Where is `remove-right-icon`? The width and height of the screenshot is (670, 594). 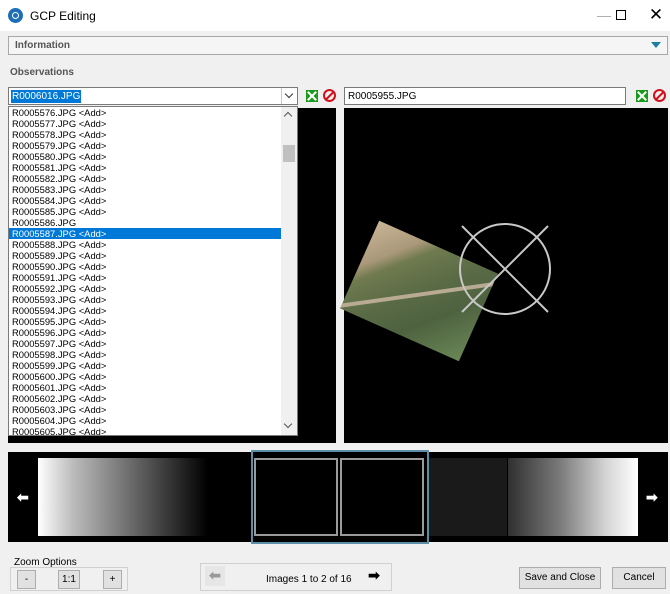 remove-right-icon is located at coordinates (659, 95).